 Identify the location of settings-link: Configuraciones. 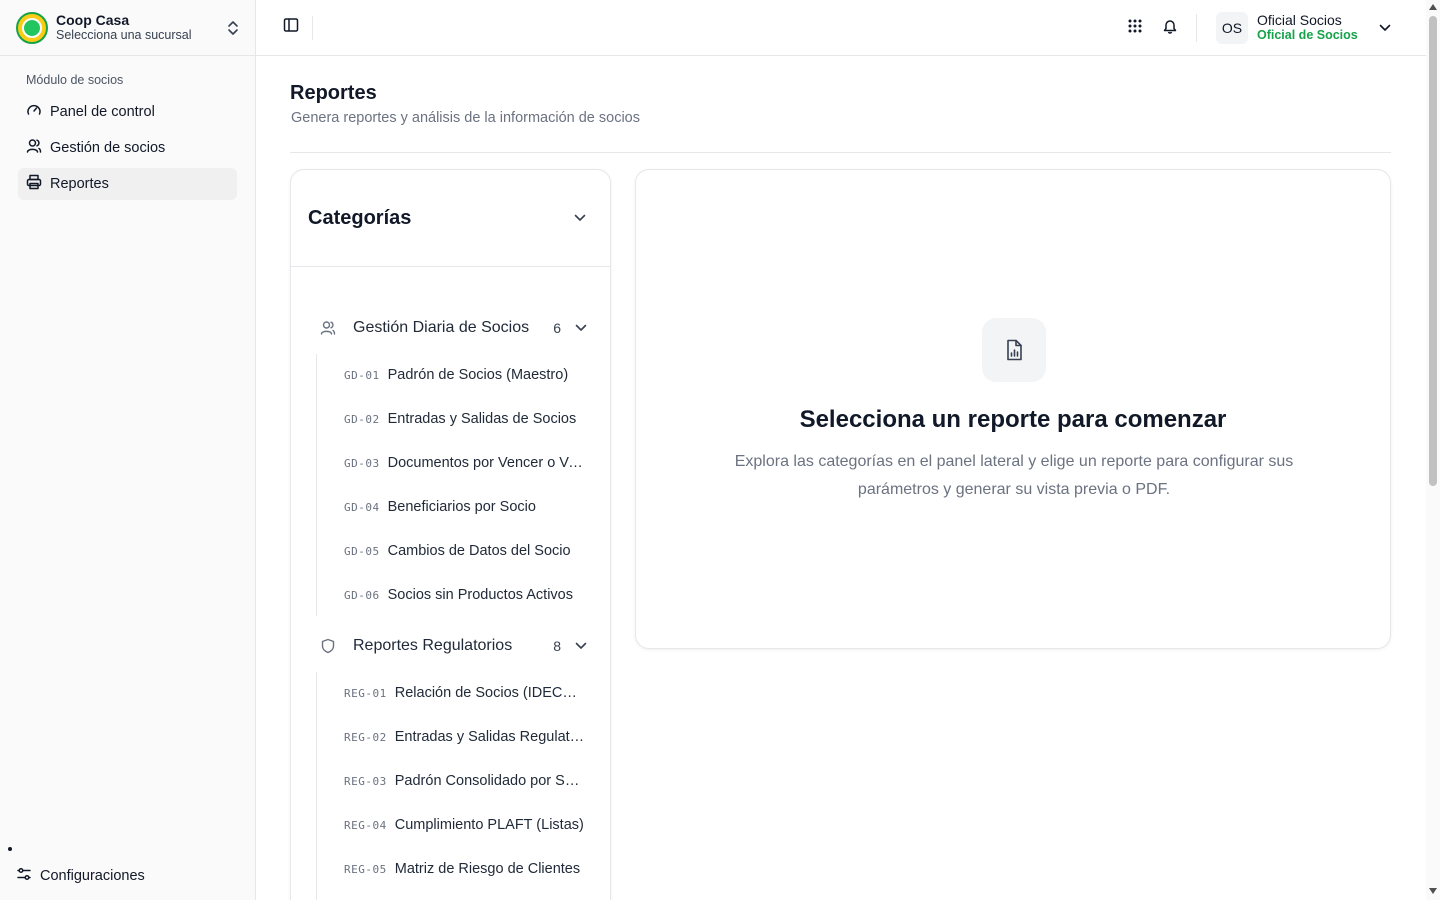
(80, 876).